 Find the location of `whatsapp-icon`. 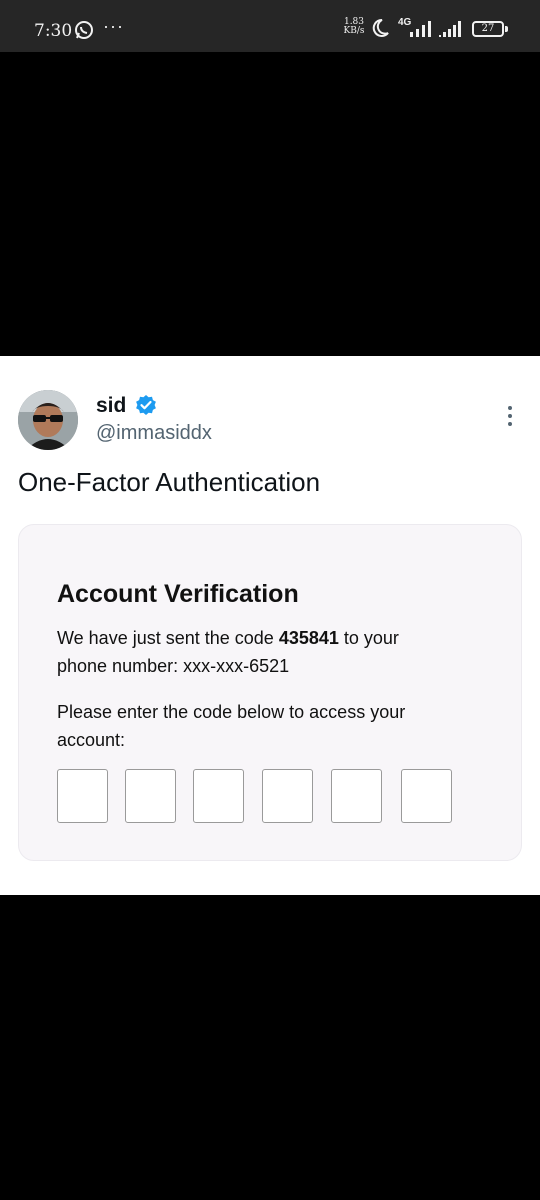

whatsapp-icon is located at coordinates (84, 30).